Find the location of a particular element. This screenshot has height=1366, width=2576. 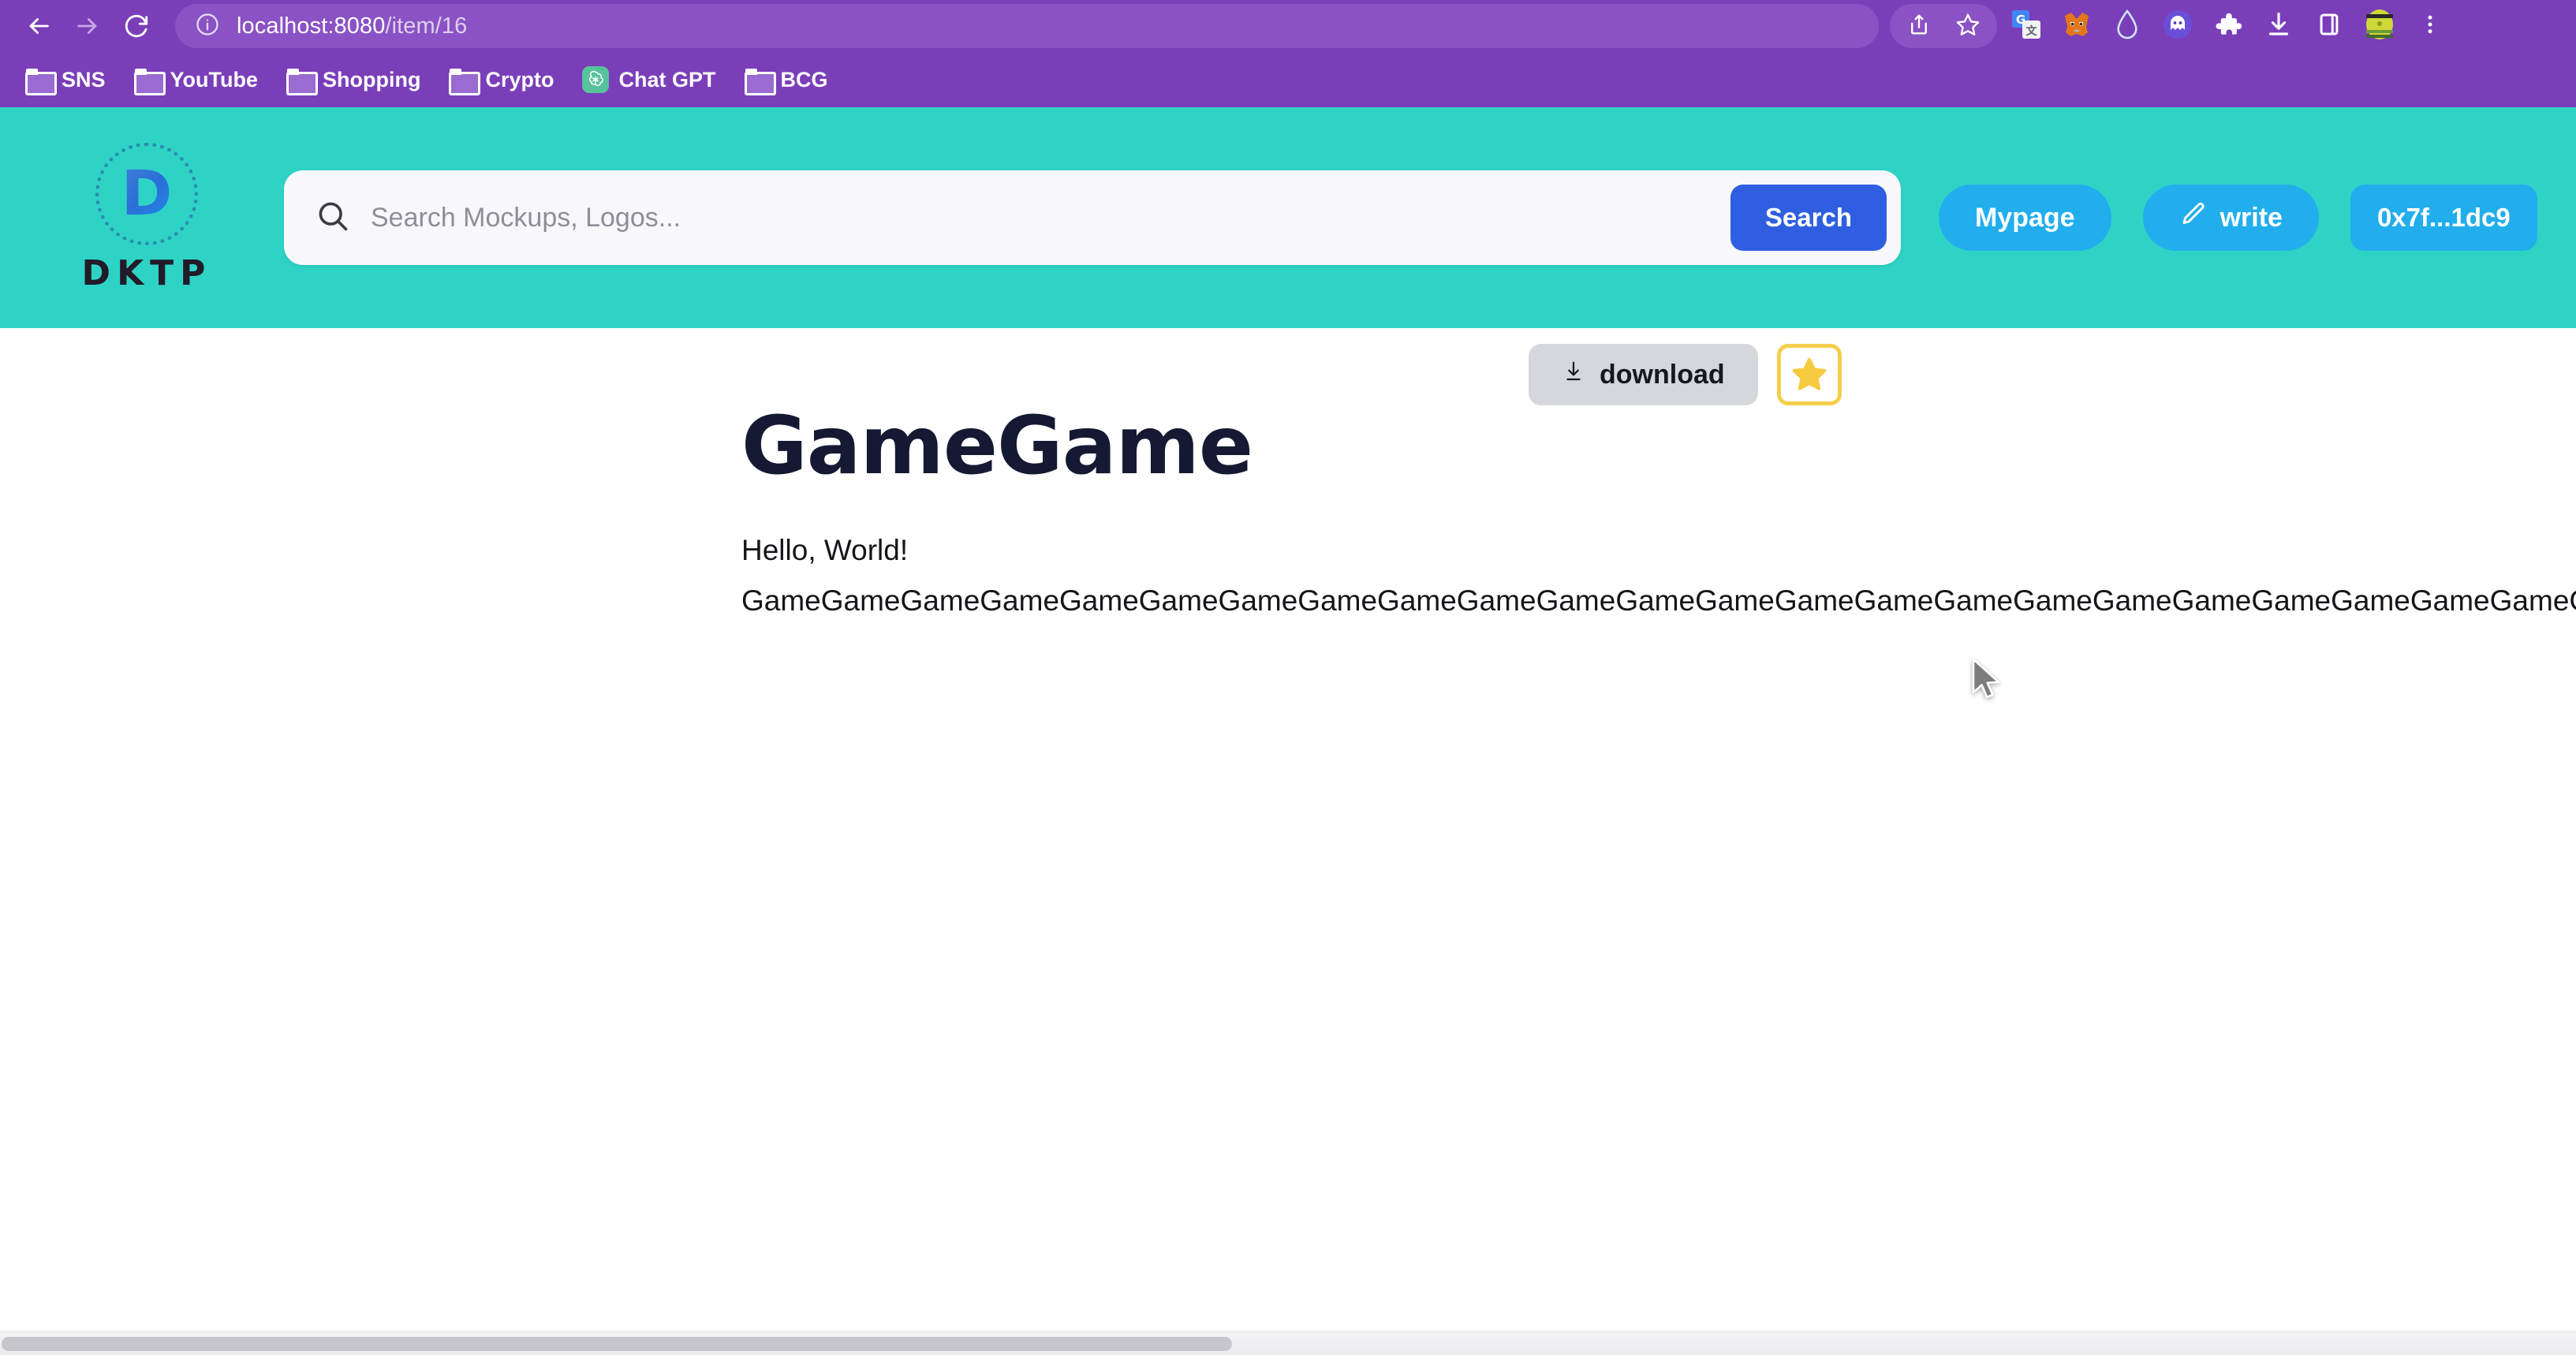

bookmark-youtube: YouTube is located at coordinates (196, 81).